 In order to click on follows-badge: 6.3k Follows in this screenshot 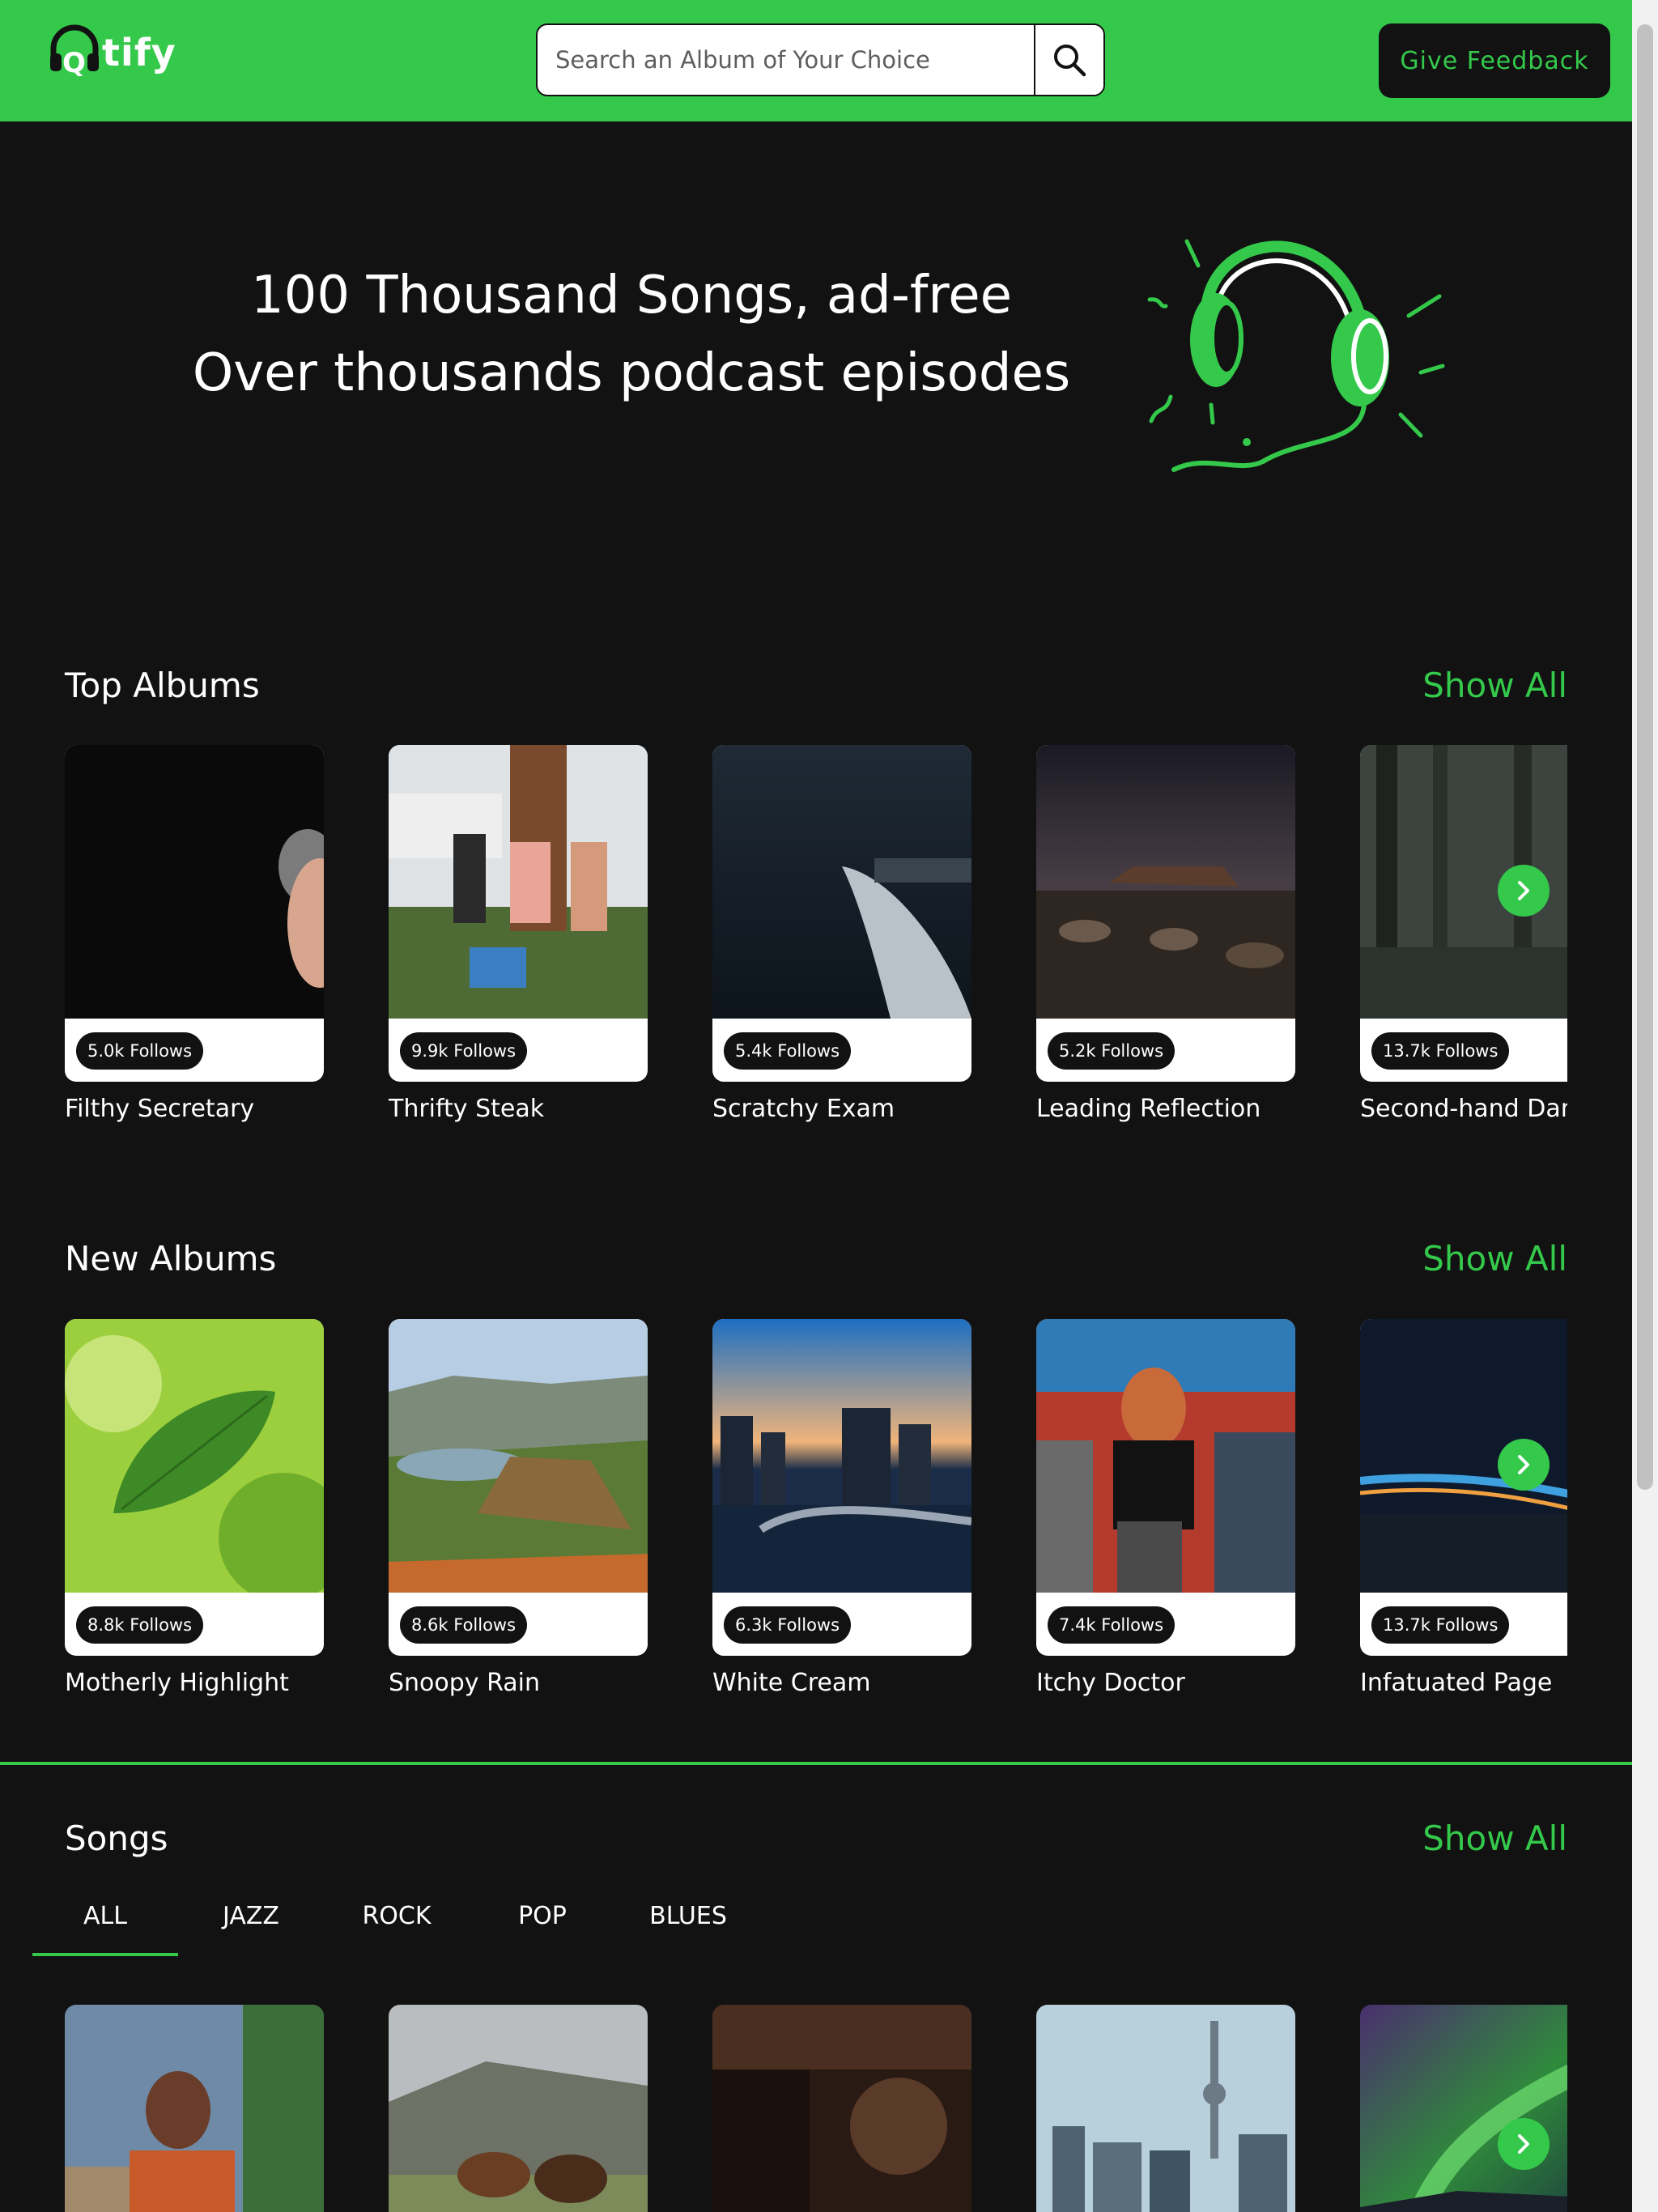, I will do `click(788, 1625)`.